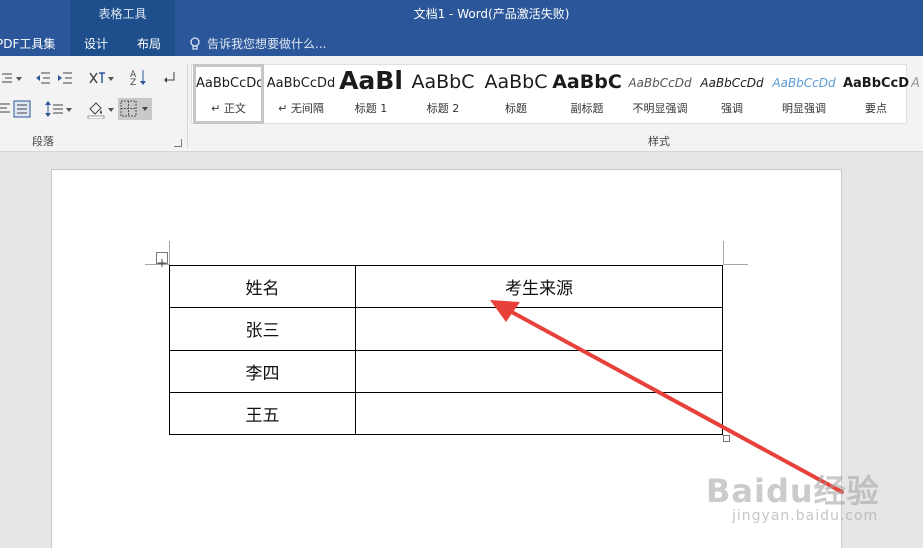 The width and height of the screenshot is (923, 548). Describe the element at coordinates (516, 94) in the screenshot. I see `style-title: AaBbC 标题` at that location.